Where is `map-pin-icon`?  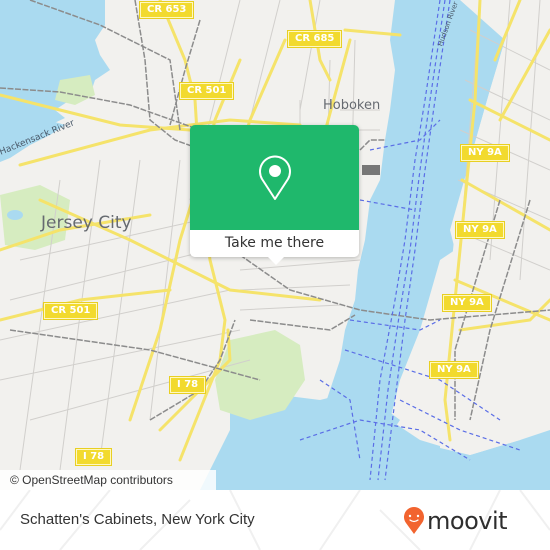
map-pin-icon is located at coordinates (275, 177).